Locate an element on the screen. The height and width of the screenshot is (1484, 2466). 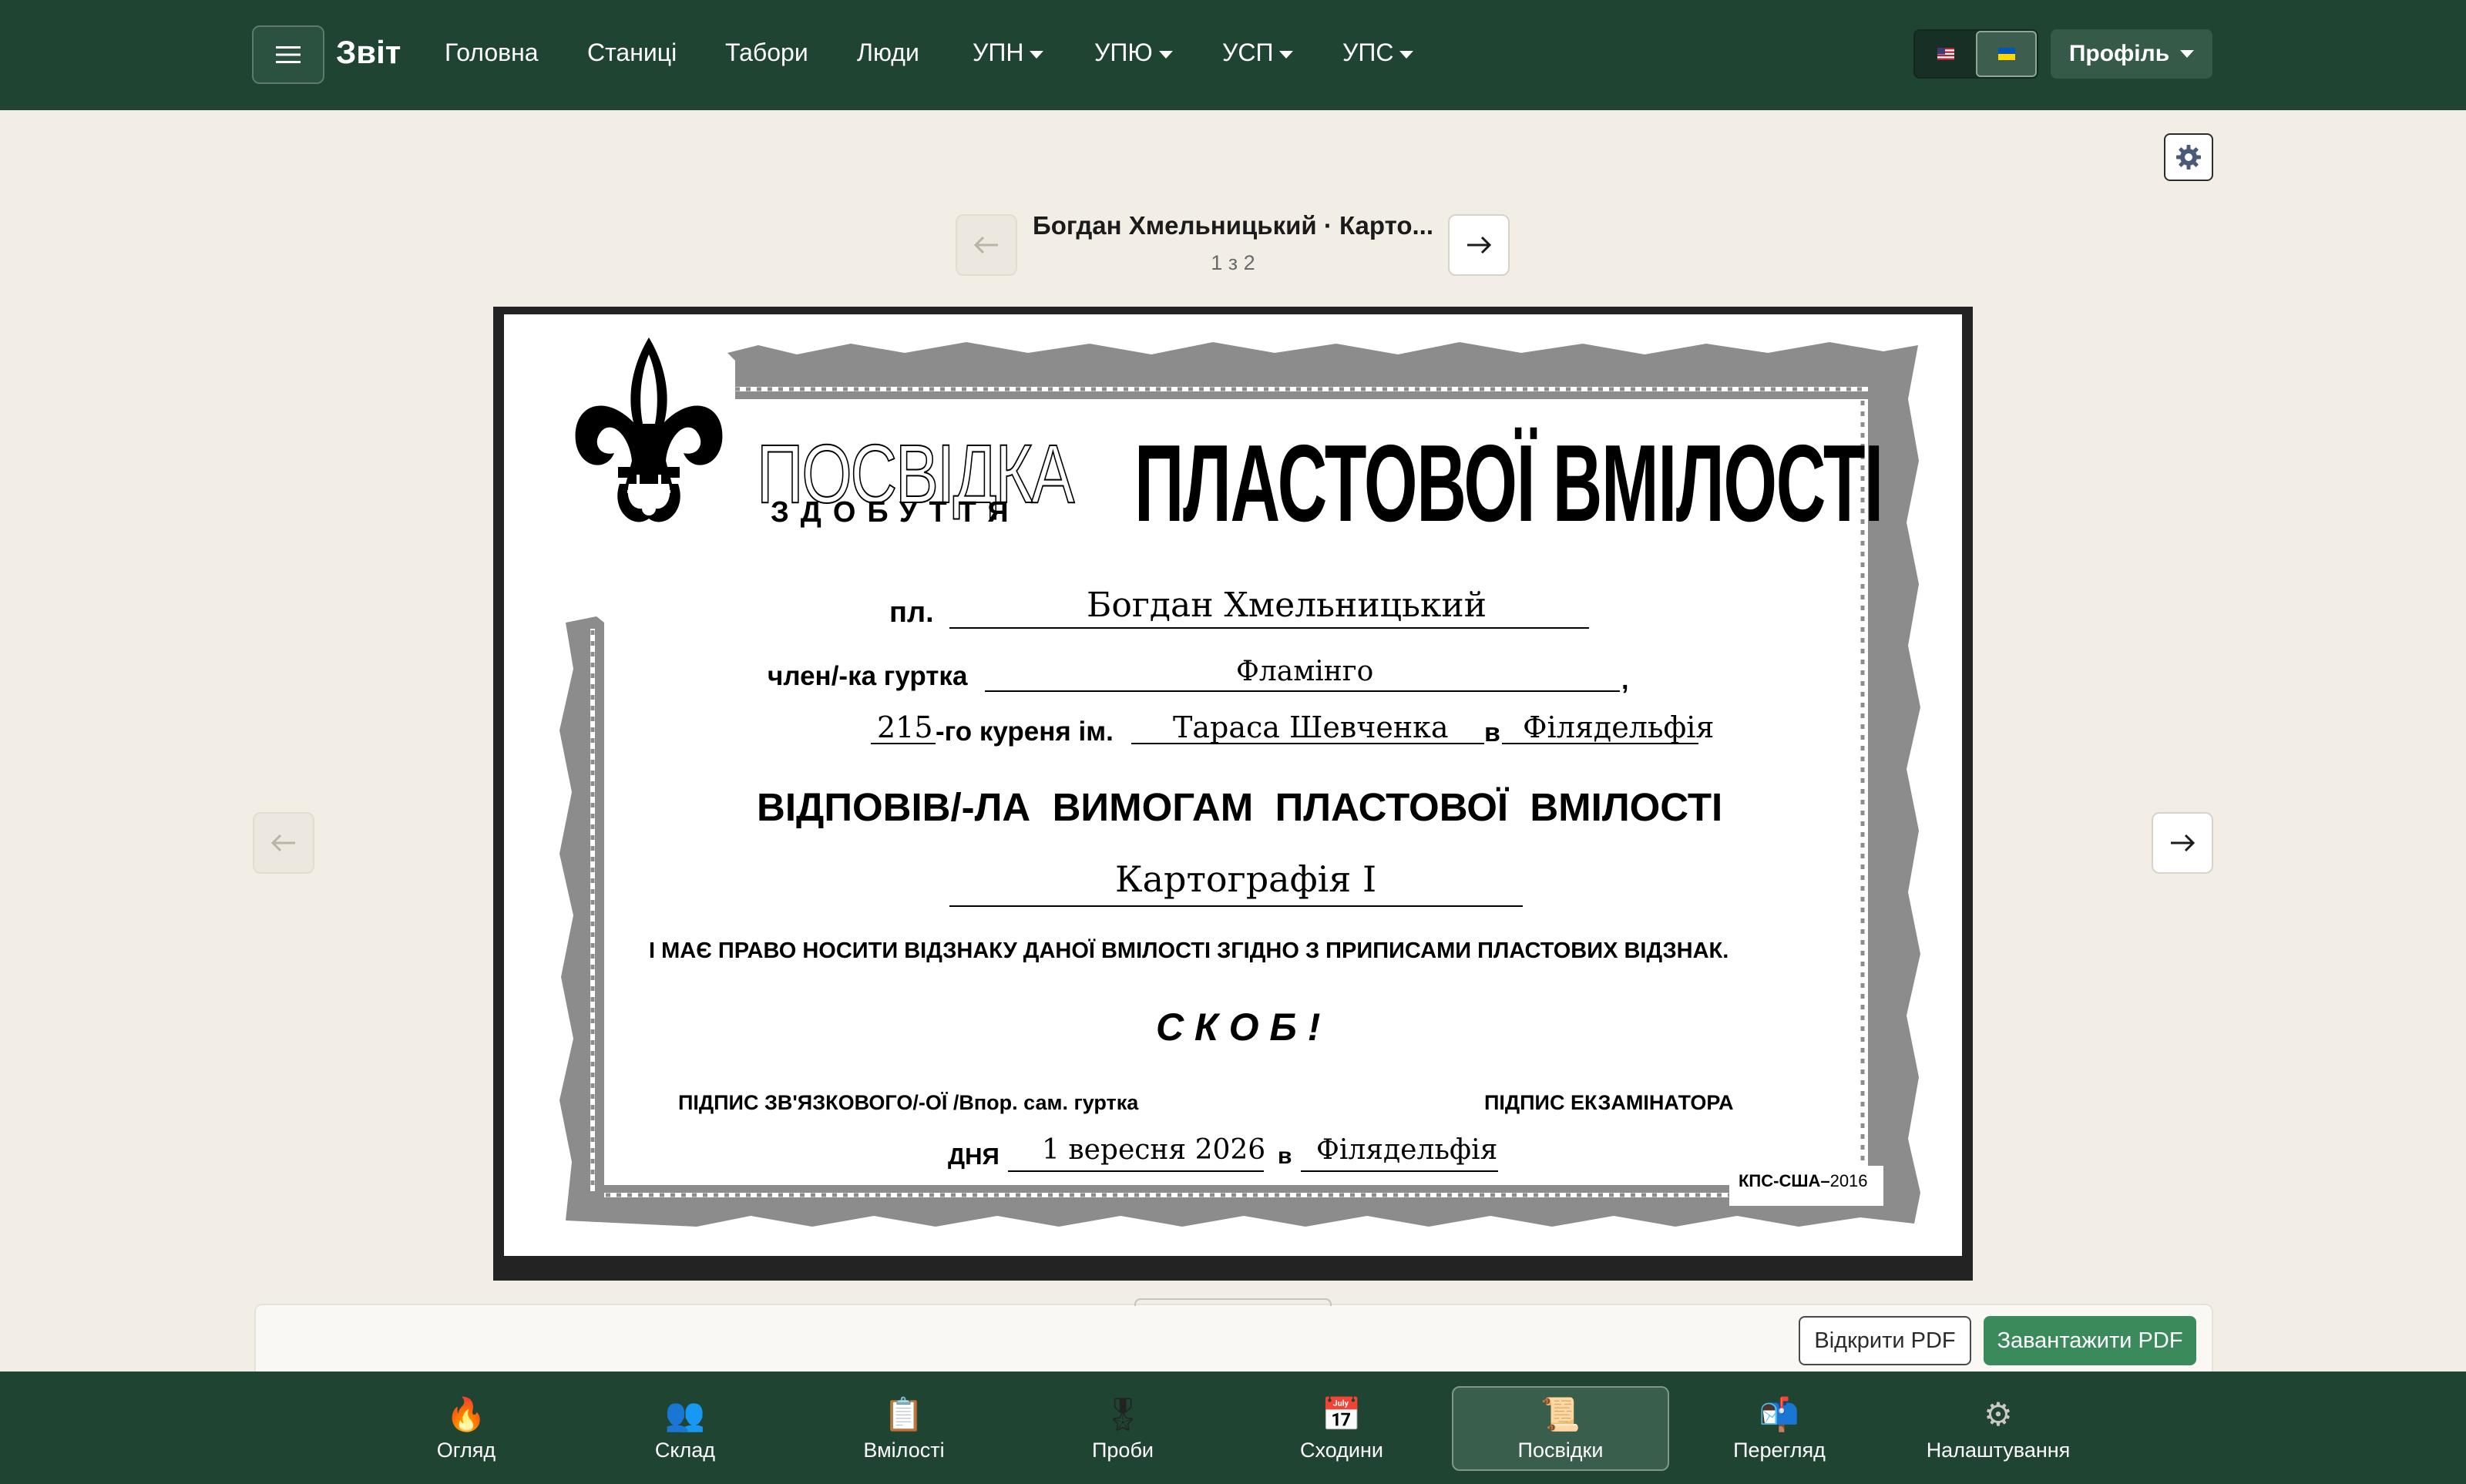
tab-roster: 👥 Склад is located at coordinates (685, 1428).